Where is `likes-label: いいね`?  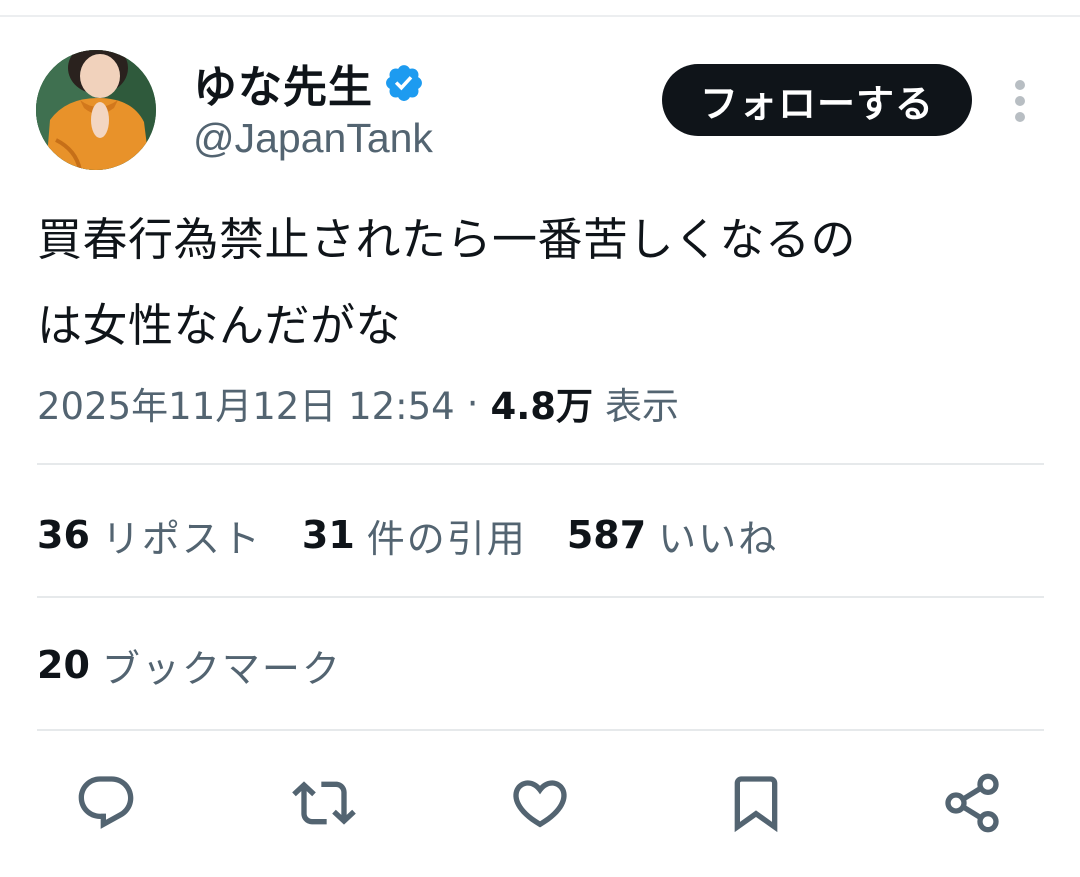
likes-label: いいね is located at coordinates (718, 538).